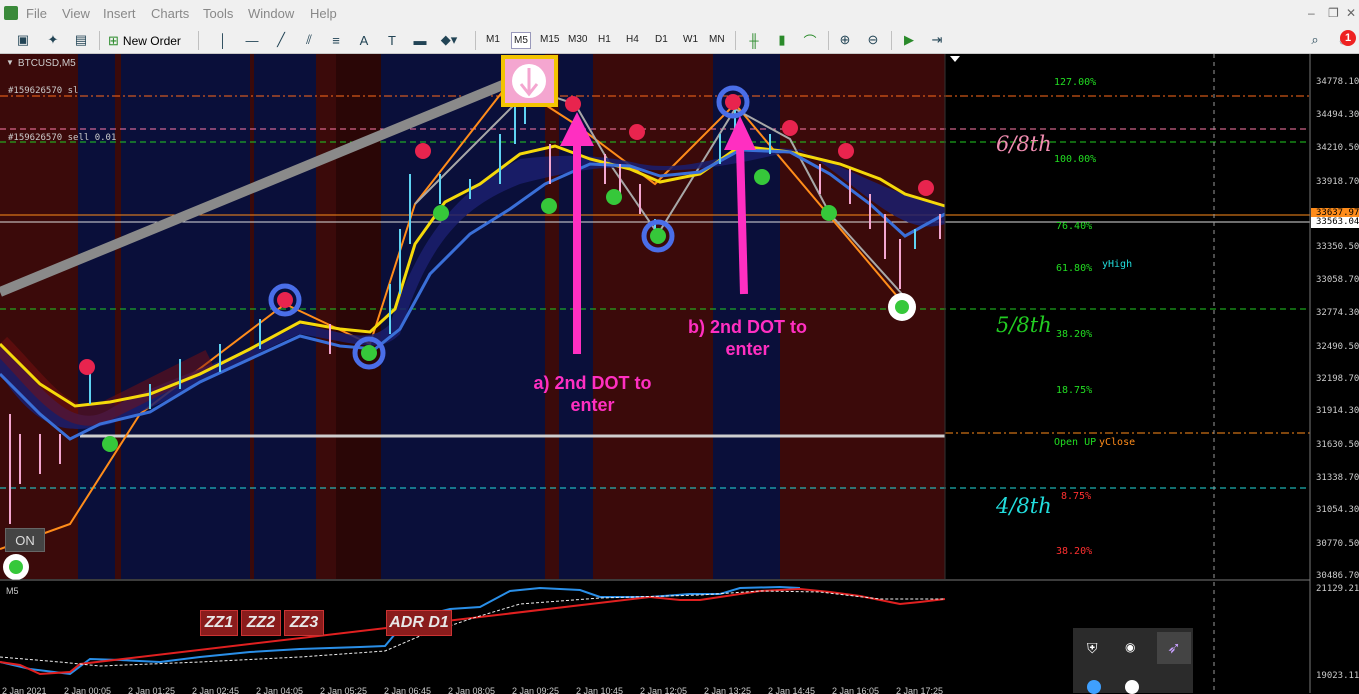  I want to click on cursor-icon: │, so click(223, 40).